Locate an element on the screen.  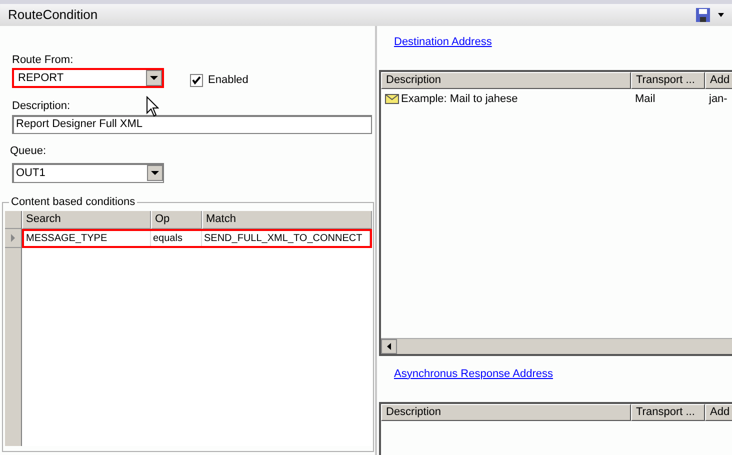
table-cell: equals is located at coordinates (176, 238).